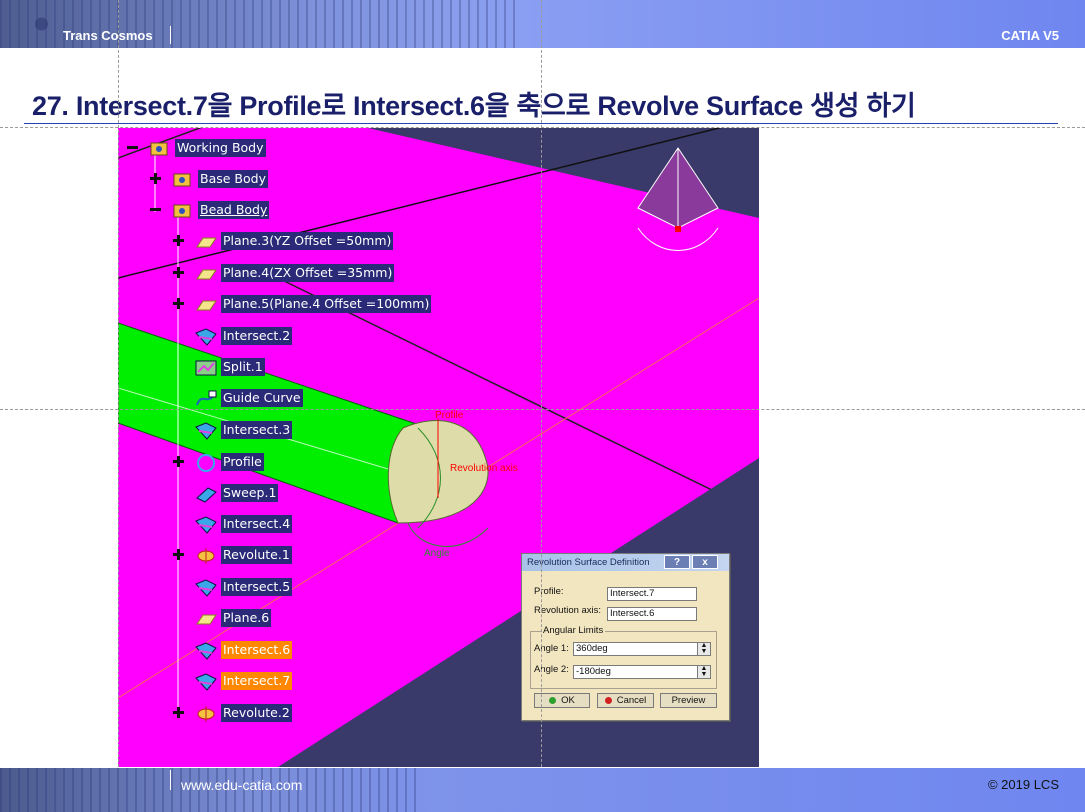  I want to click on axis-annotation: Revolution axis, so click(484, 468).